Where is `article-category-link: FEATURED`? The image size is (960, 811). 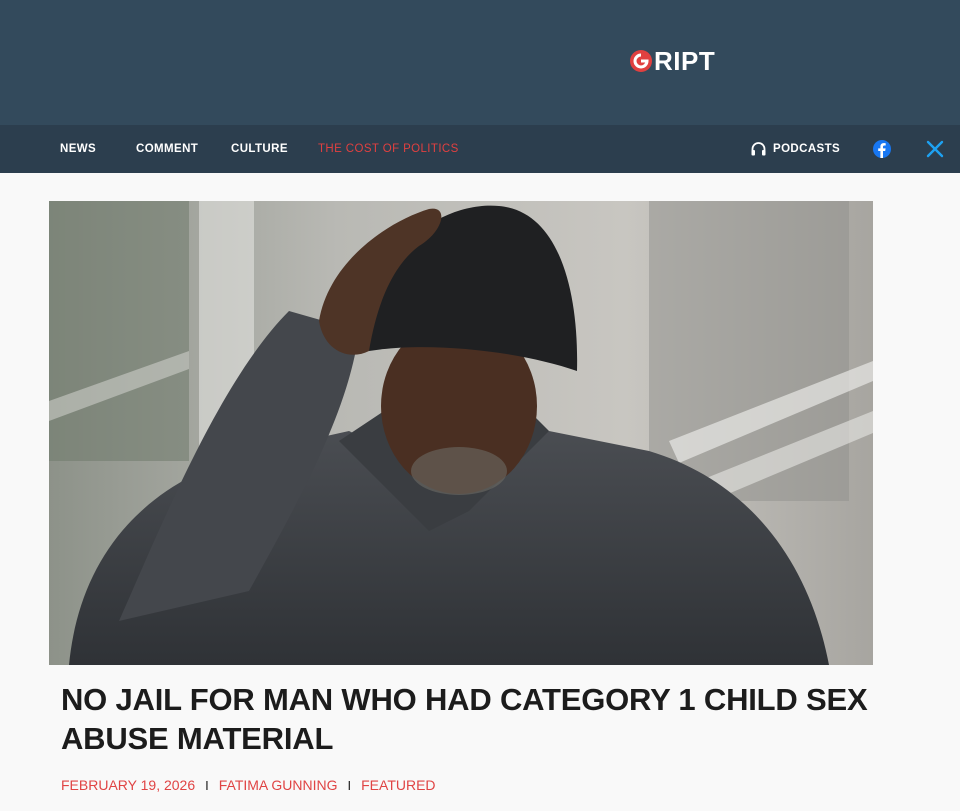
article-category-link: FEATURED is located at coordinates (398, 785).